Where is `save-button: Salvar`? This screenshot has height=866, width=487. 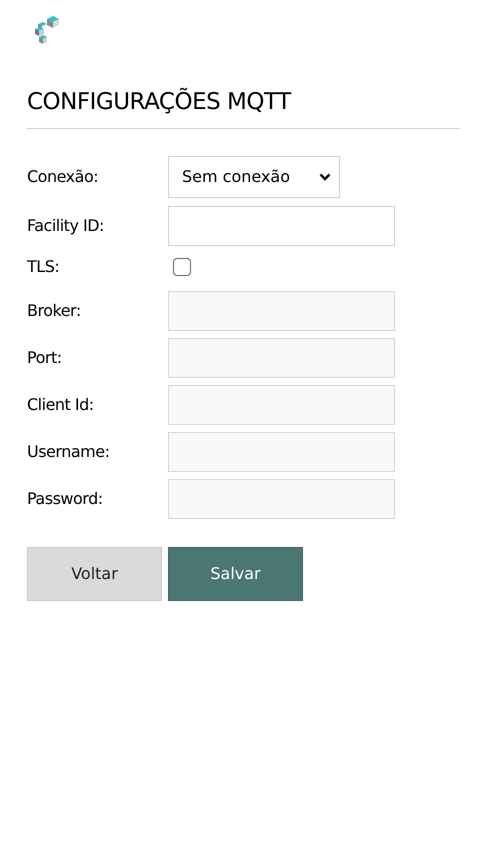 save-button: Salvar is located at coordinates (235, 574).